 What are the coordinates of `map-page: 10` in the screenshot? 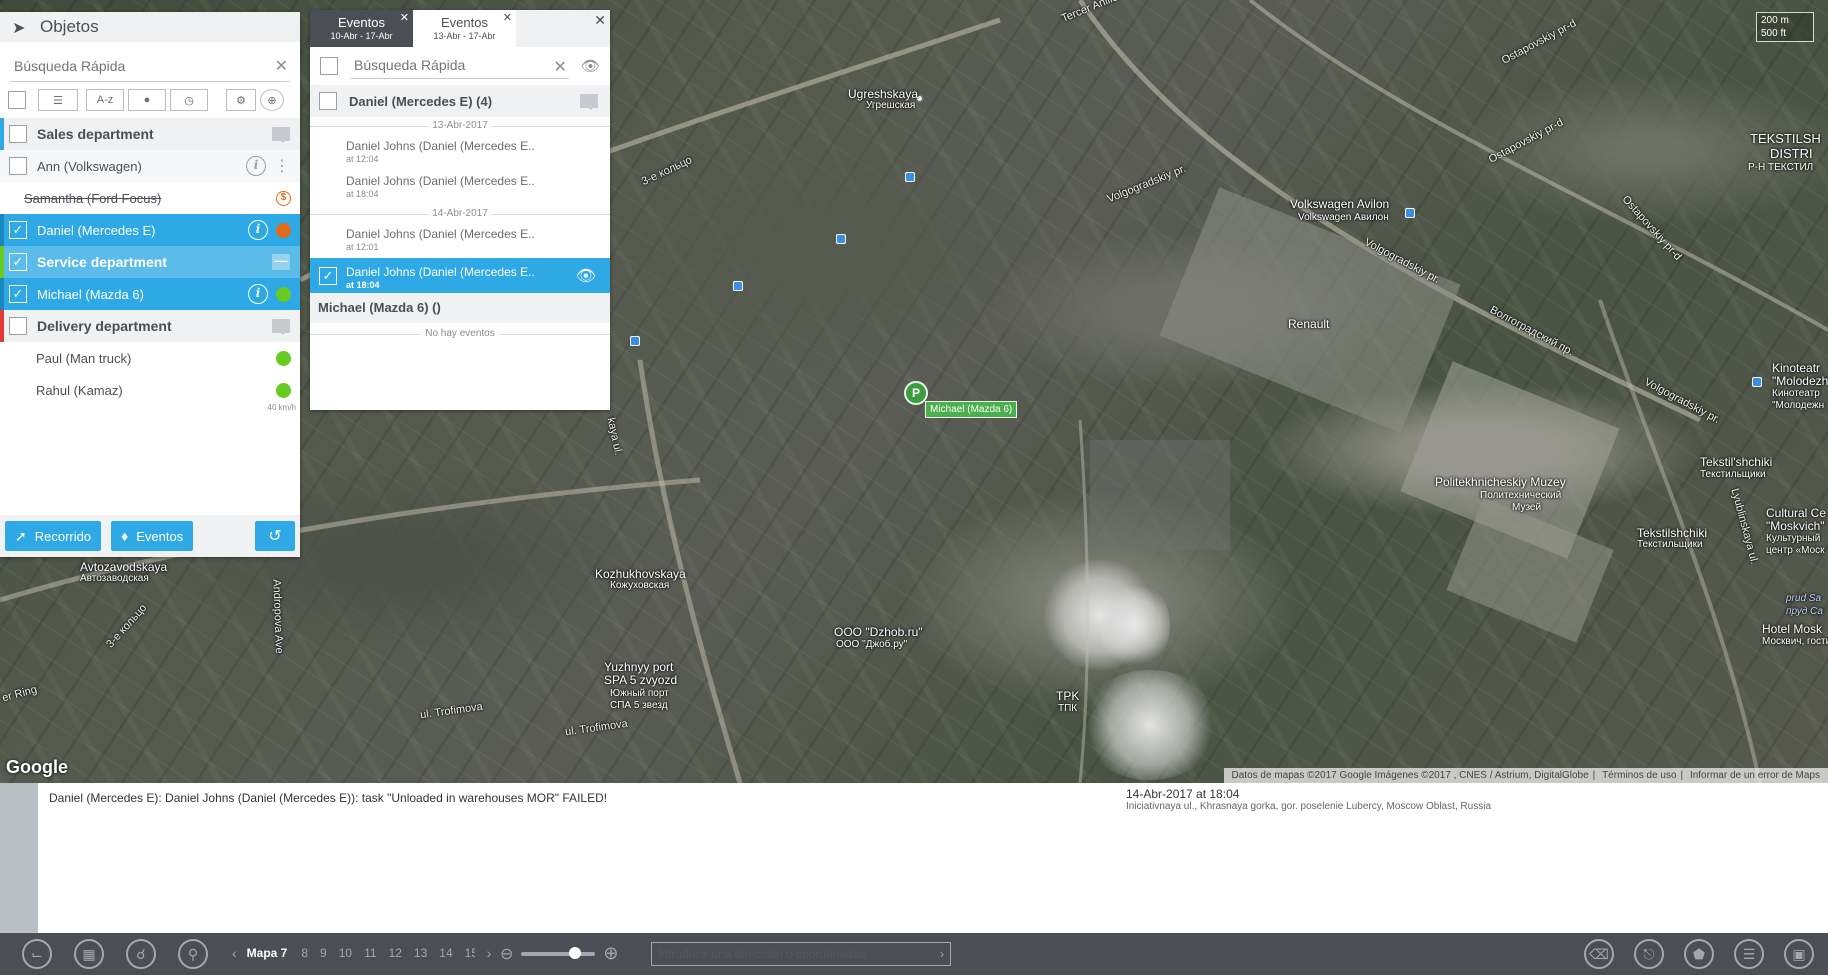 It's located at (345, 953).